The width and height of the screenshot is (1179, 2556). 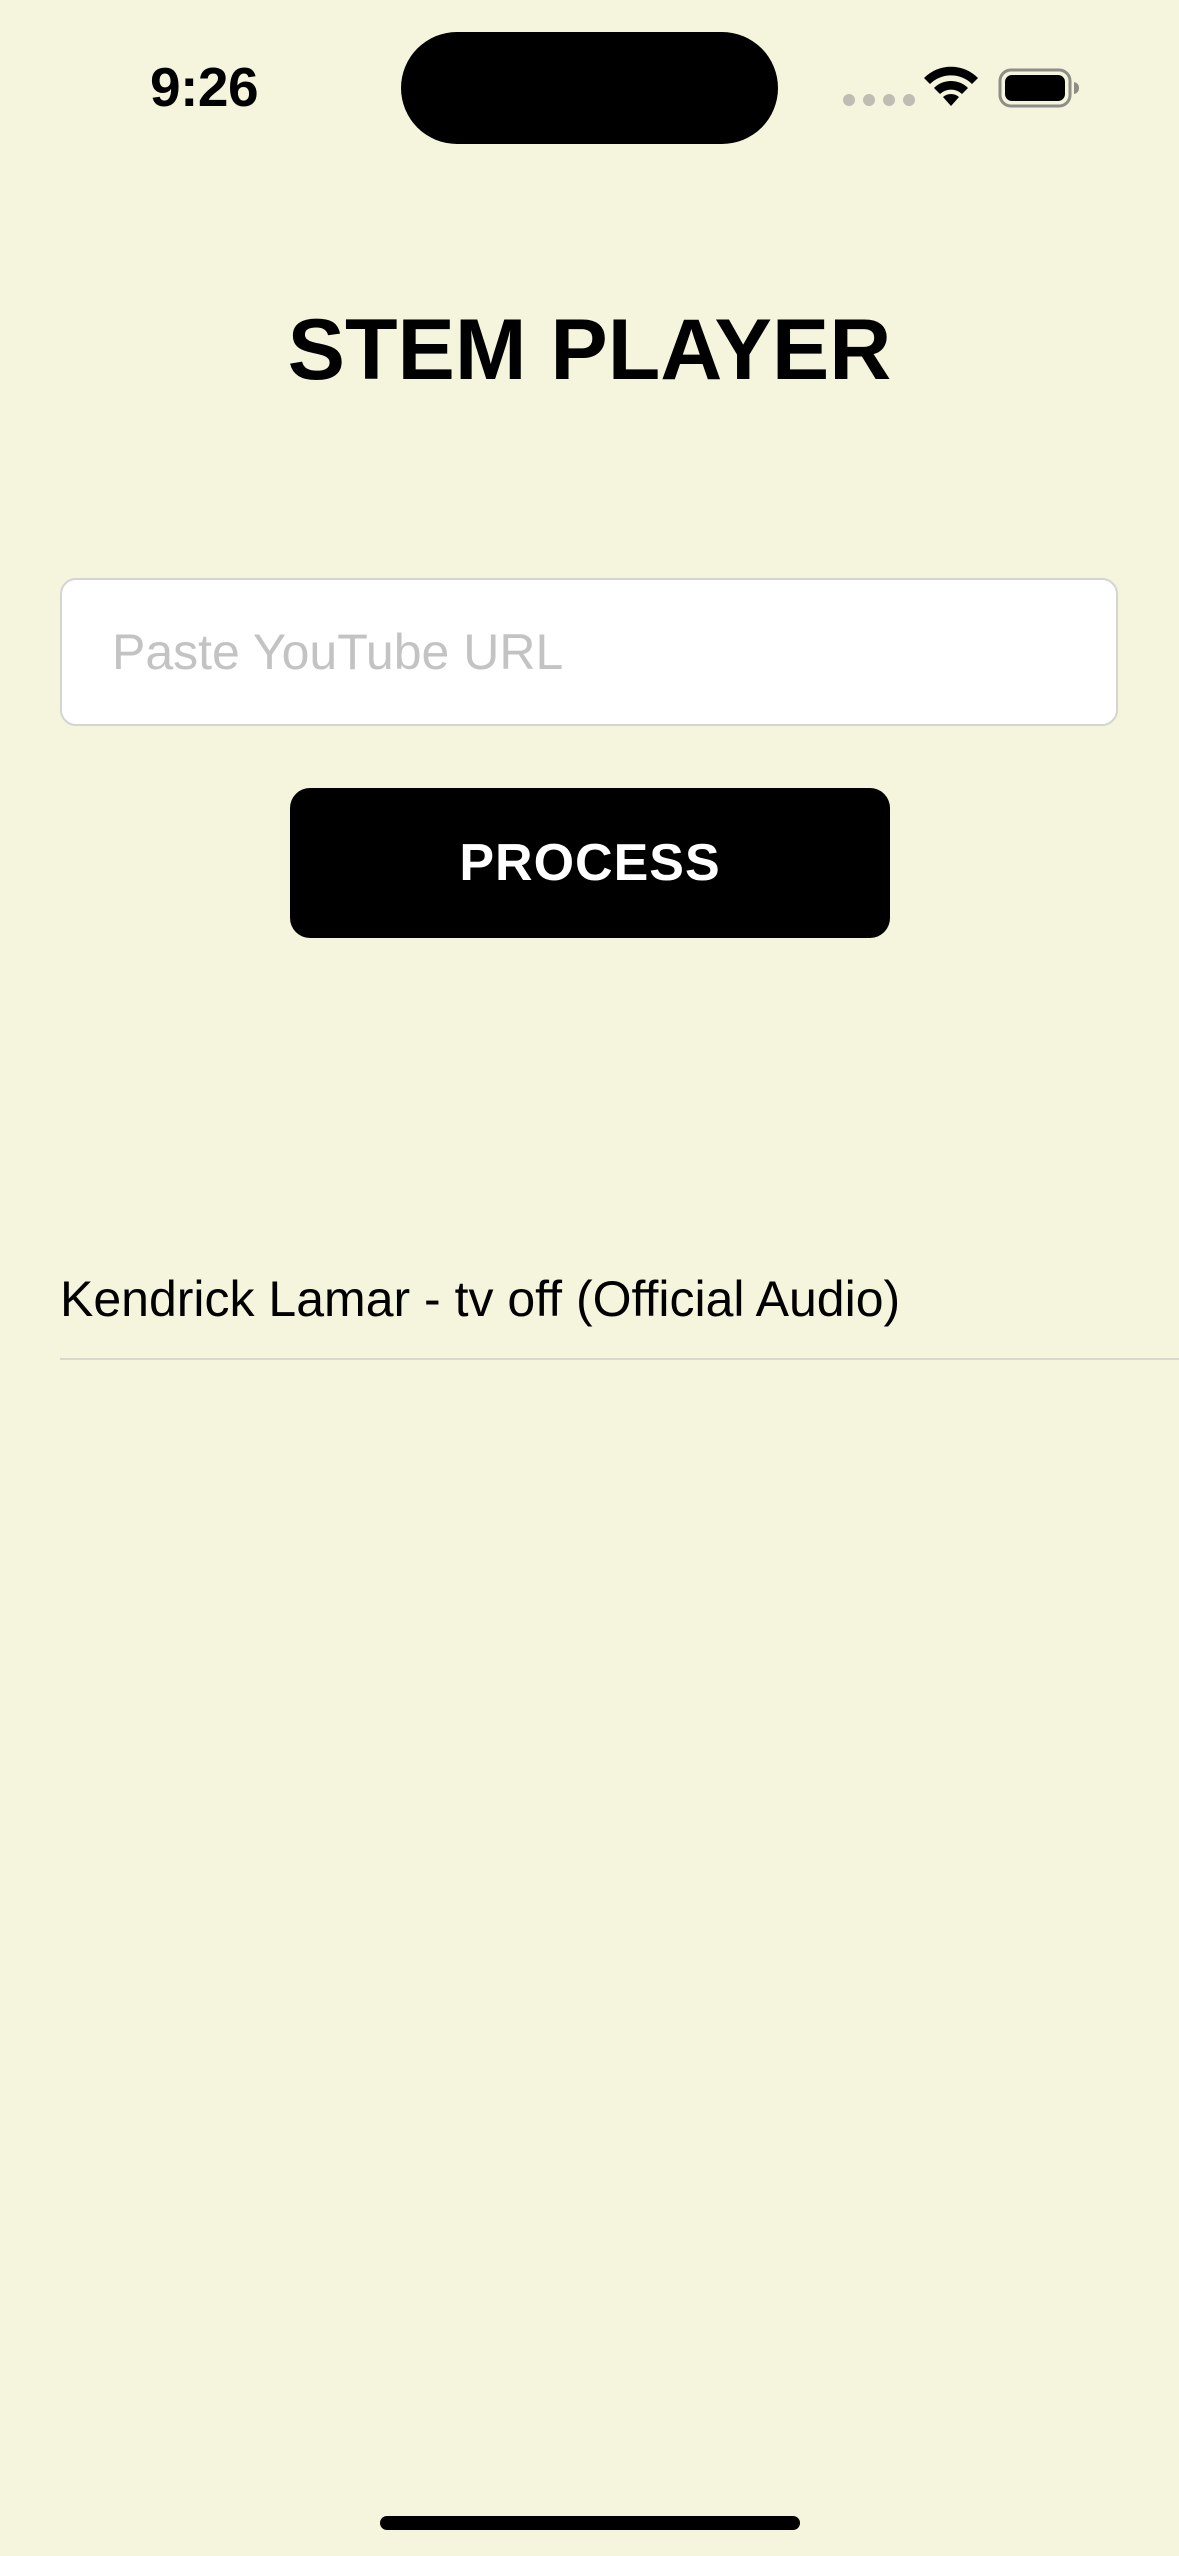 What do you see at coordinates (879, 100) in the screenshot?
I see `signal-dots-icon` at bounding box center [879, 100].